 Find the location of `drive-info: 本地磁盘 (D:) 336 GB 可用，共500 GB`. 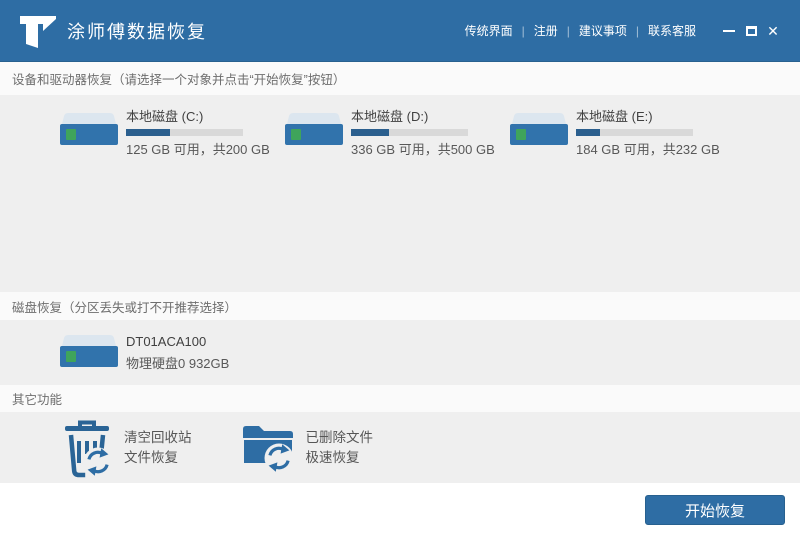

drive-info: 本地磁盘 (D:) 336 GB 可用，共500 GB is located at coordinates (423, 132).